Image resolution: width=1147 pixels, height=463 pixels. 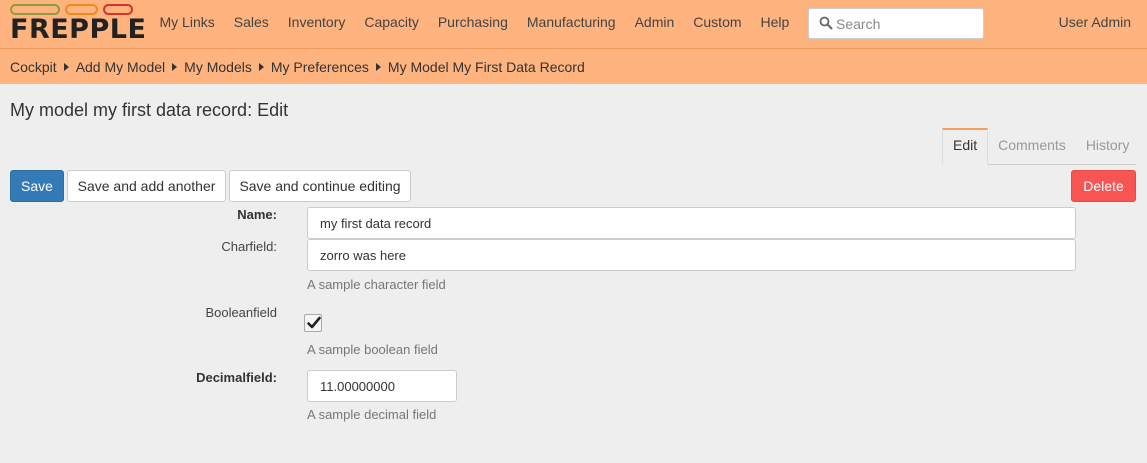 What do you see at coordinates (120, 67) in the screenshot?
I see `breadcrumb-add-my-model: Add My Model` at bounding box center [120, 67].